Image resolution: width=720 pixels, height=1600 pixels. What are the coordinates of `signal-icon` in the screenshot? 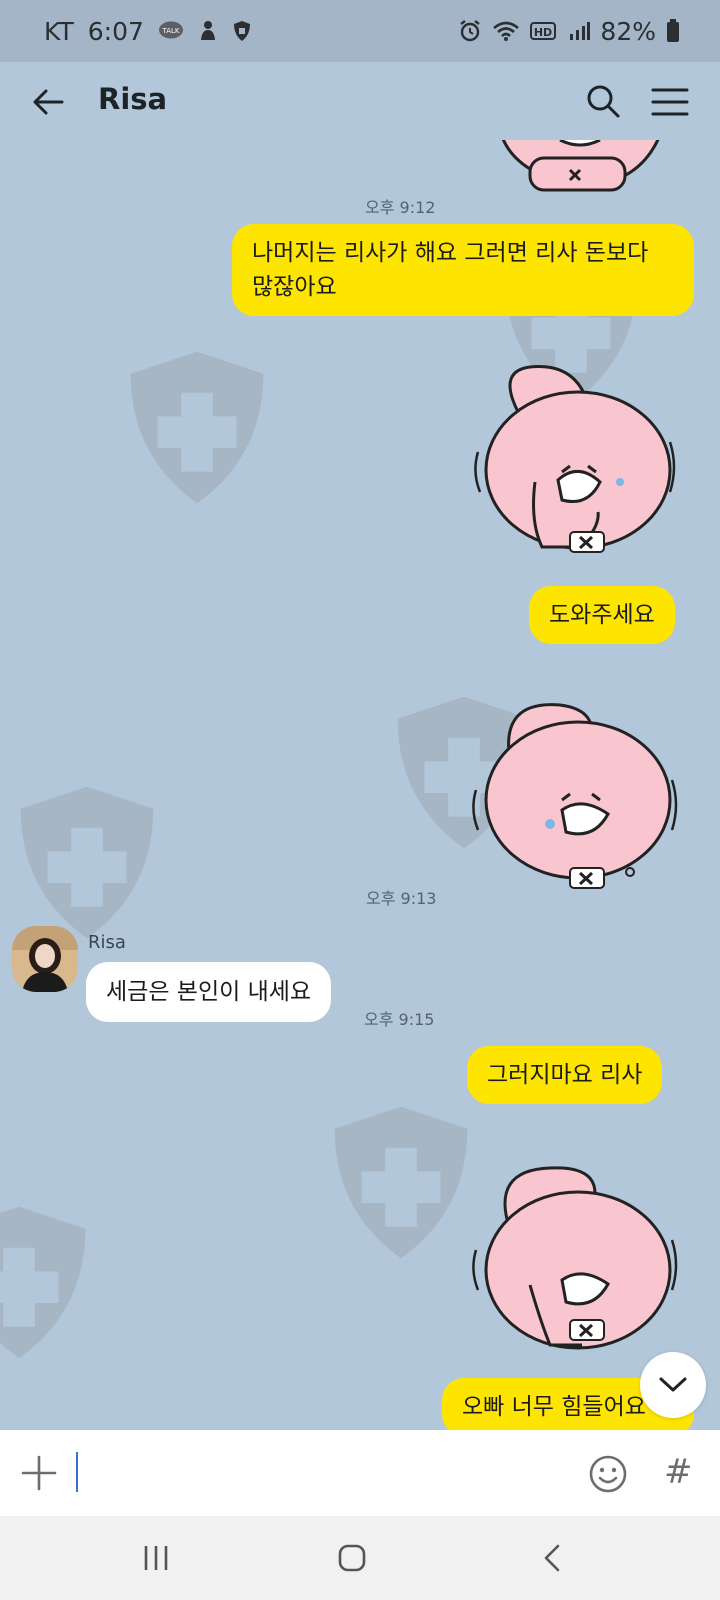 It's located at (579, 31).